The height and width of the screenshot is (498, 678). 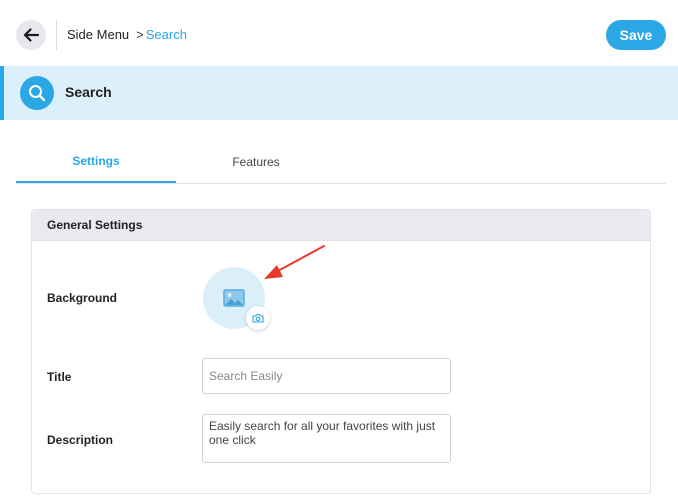 I want to click on section-banner: Search, so click(x=339, y=93).